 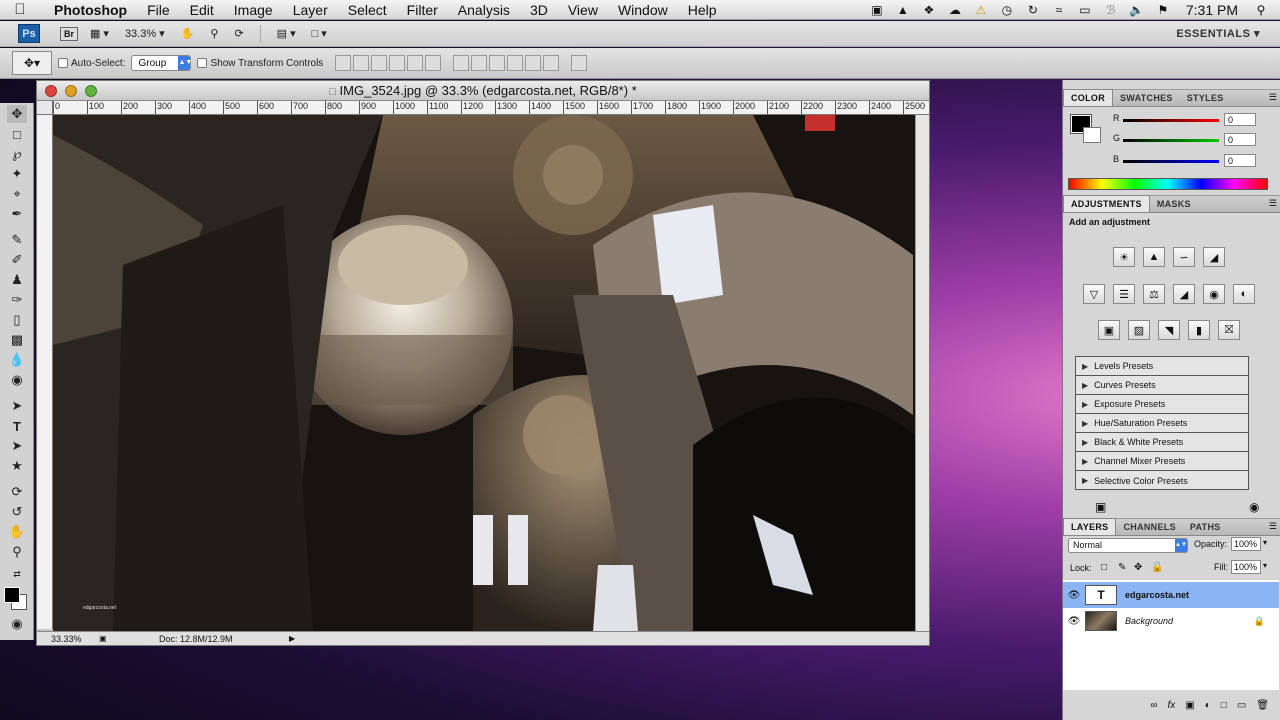 What do you see at coordinates (1241, 705) in the screenshot?
I see `new-layer-icon: ▭` at bounding box center [1241, 705].